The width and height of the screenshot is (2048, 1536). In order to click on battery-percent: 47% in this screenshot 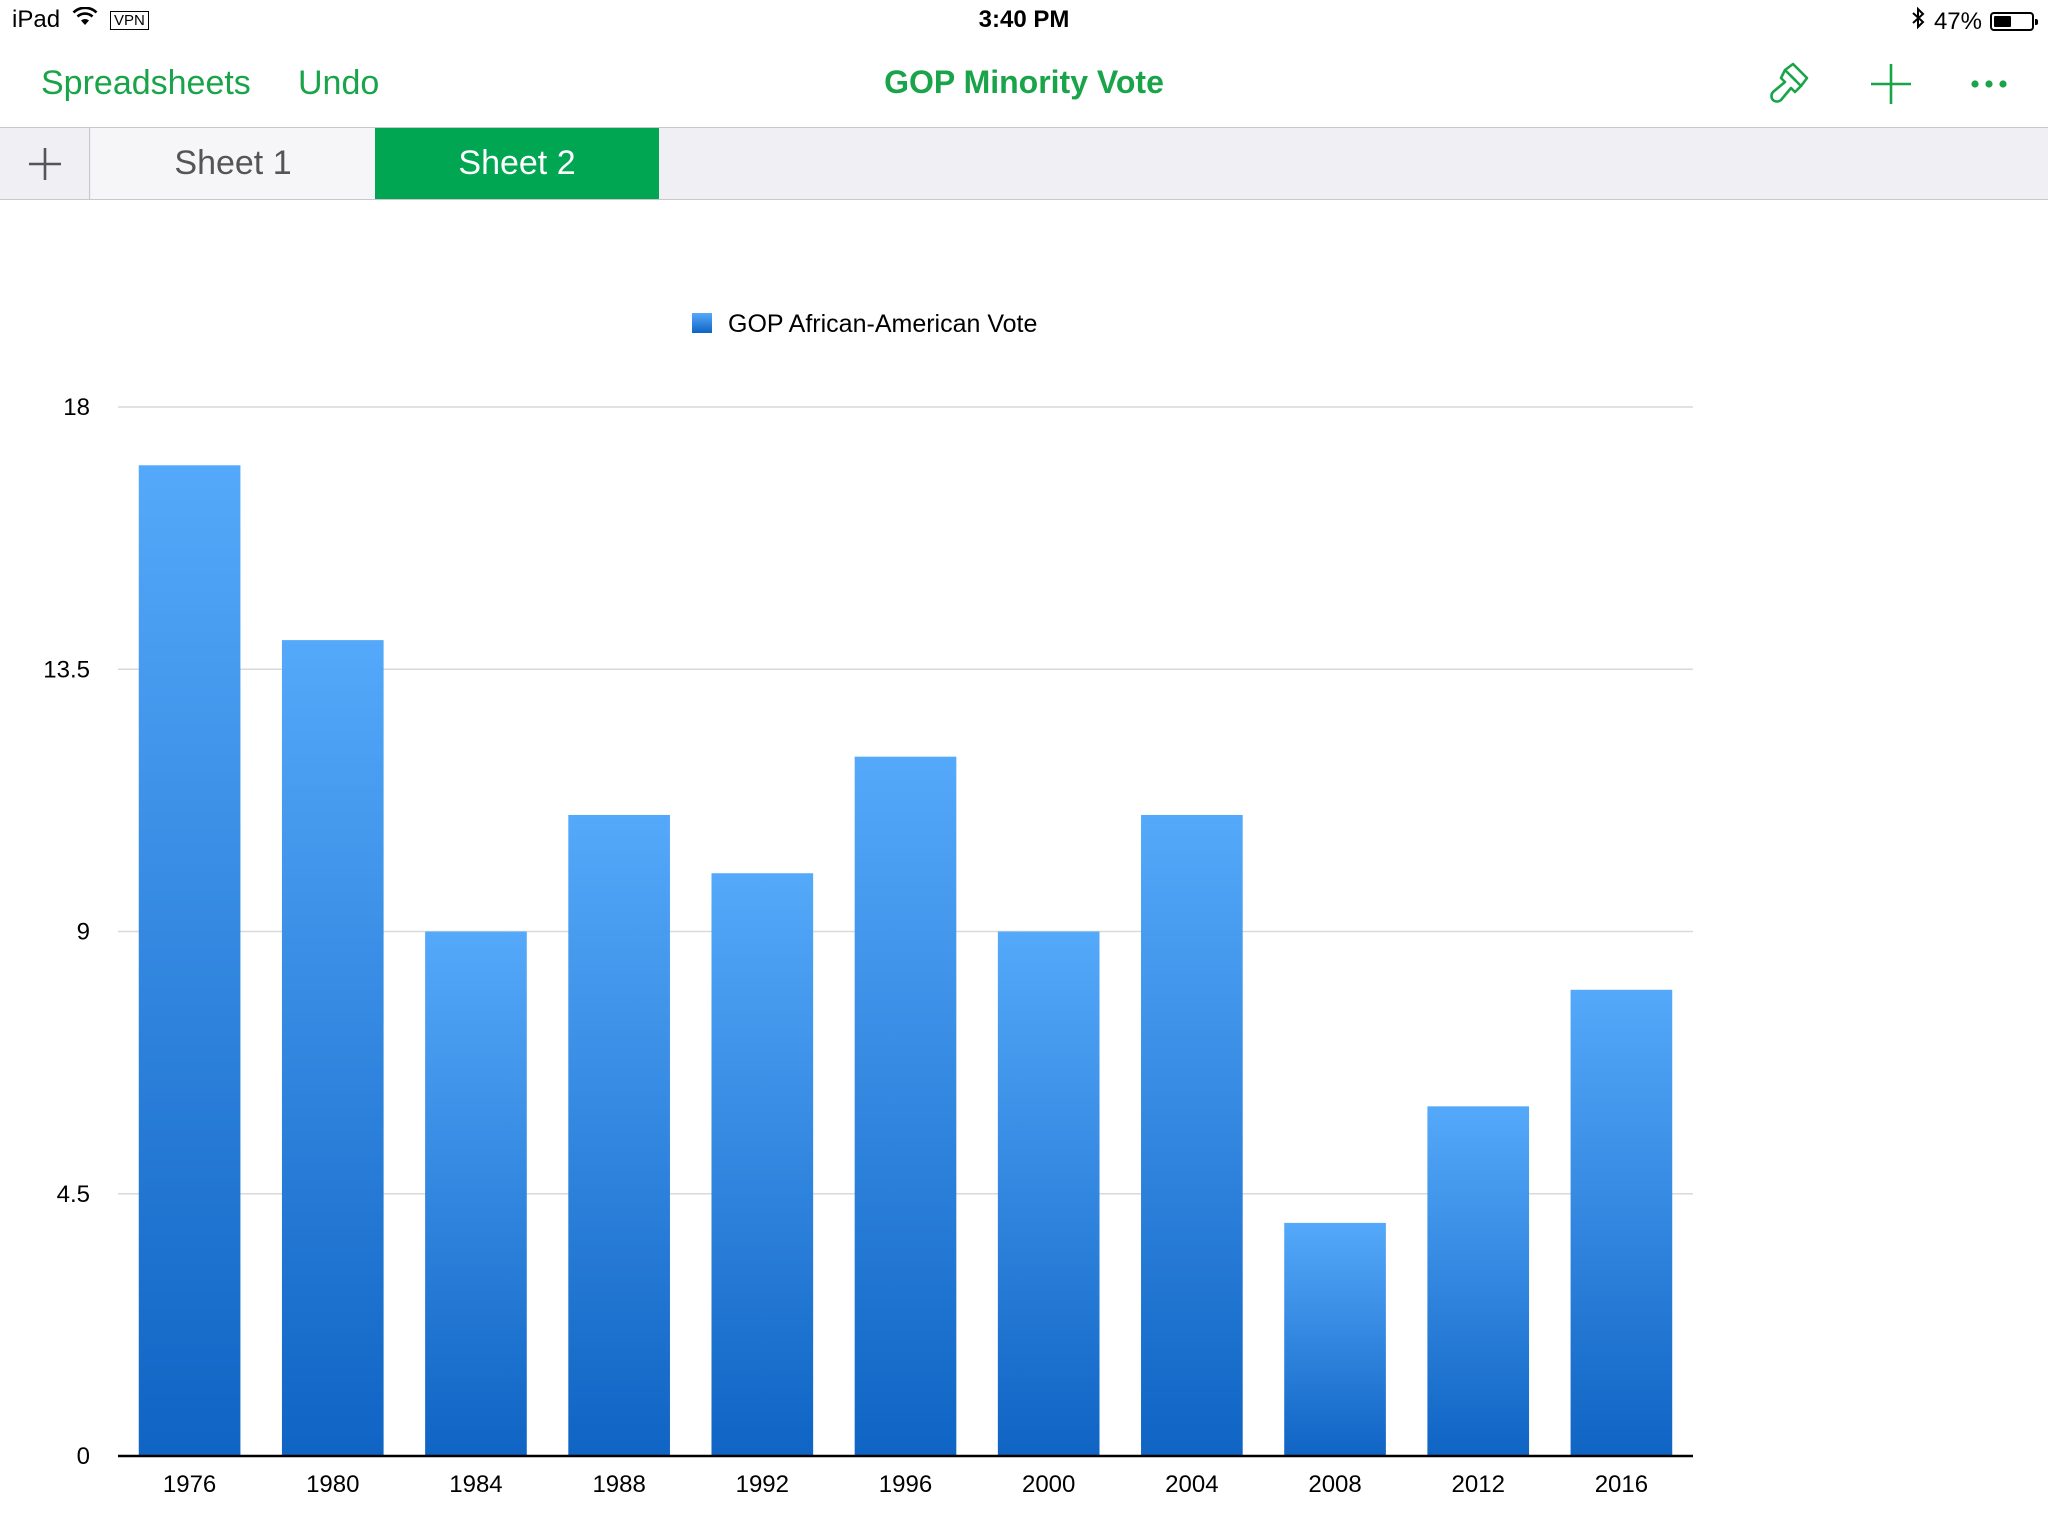, I will do `click(1957, 21)`.